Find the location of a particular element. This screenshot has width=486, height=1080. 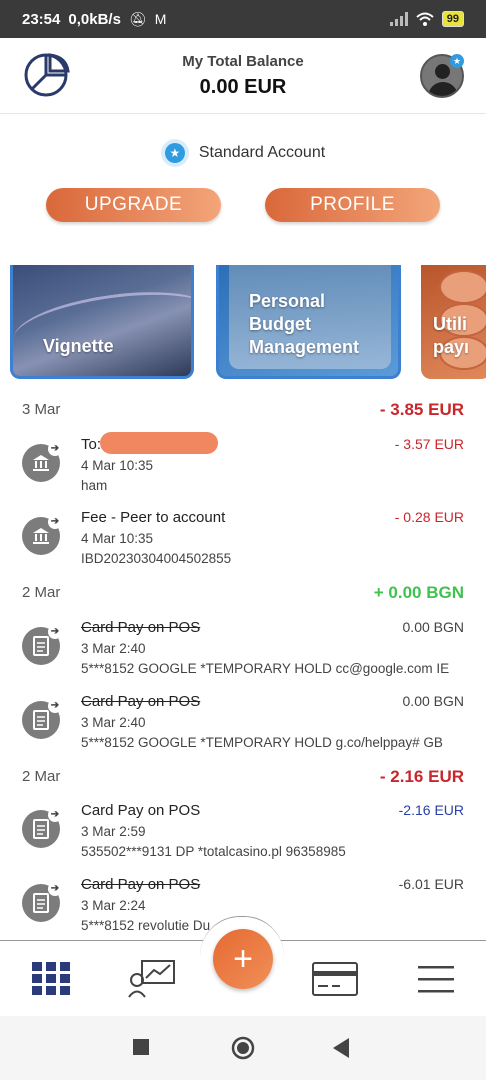

tx-amount: - 3.57 EUR is located at coordinates (429, 444).